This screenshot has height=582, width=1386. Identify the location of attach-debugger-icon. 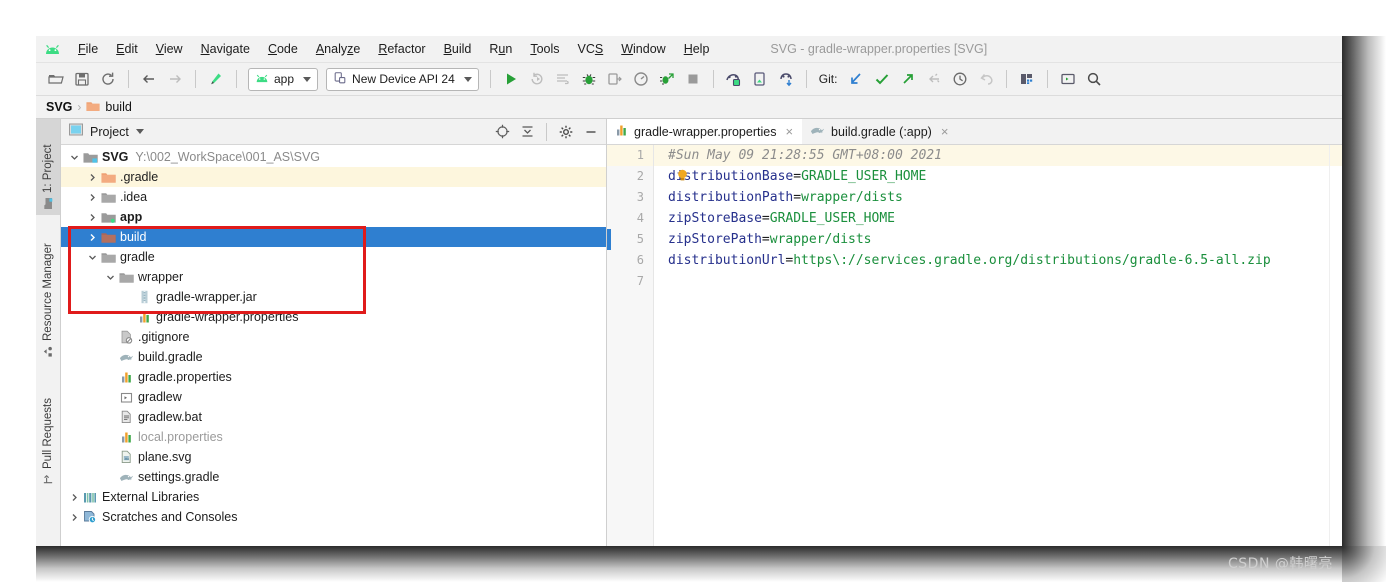
(615, 79).